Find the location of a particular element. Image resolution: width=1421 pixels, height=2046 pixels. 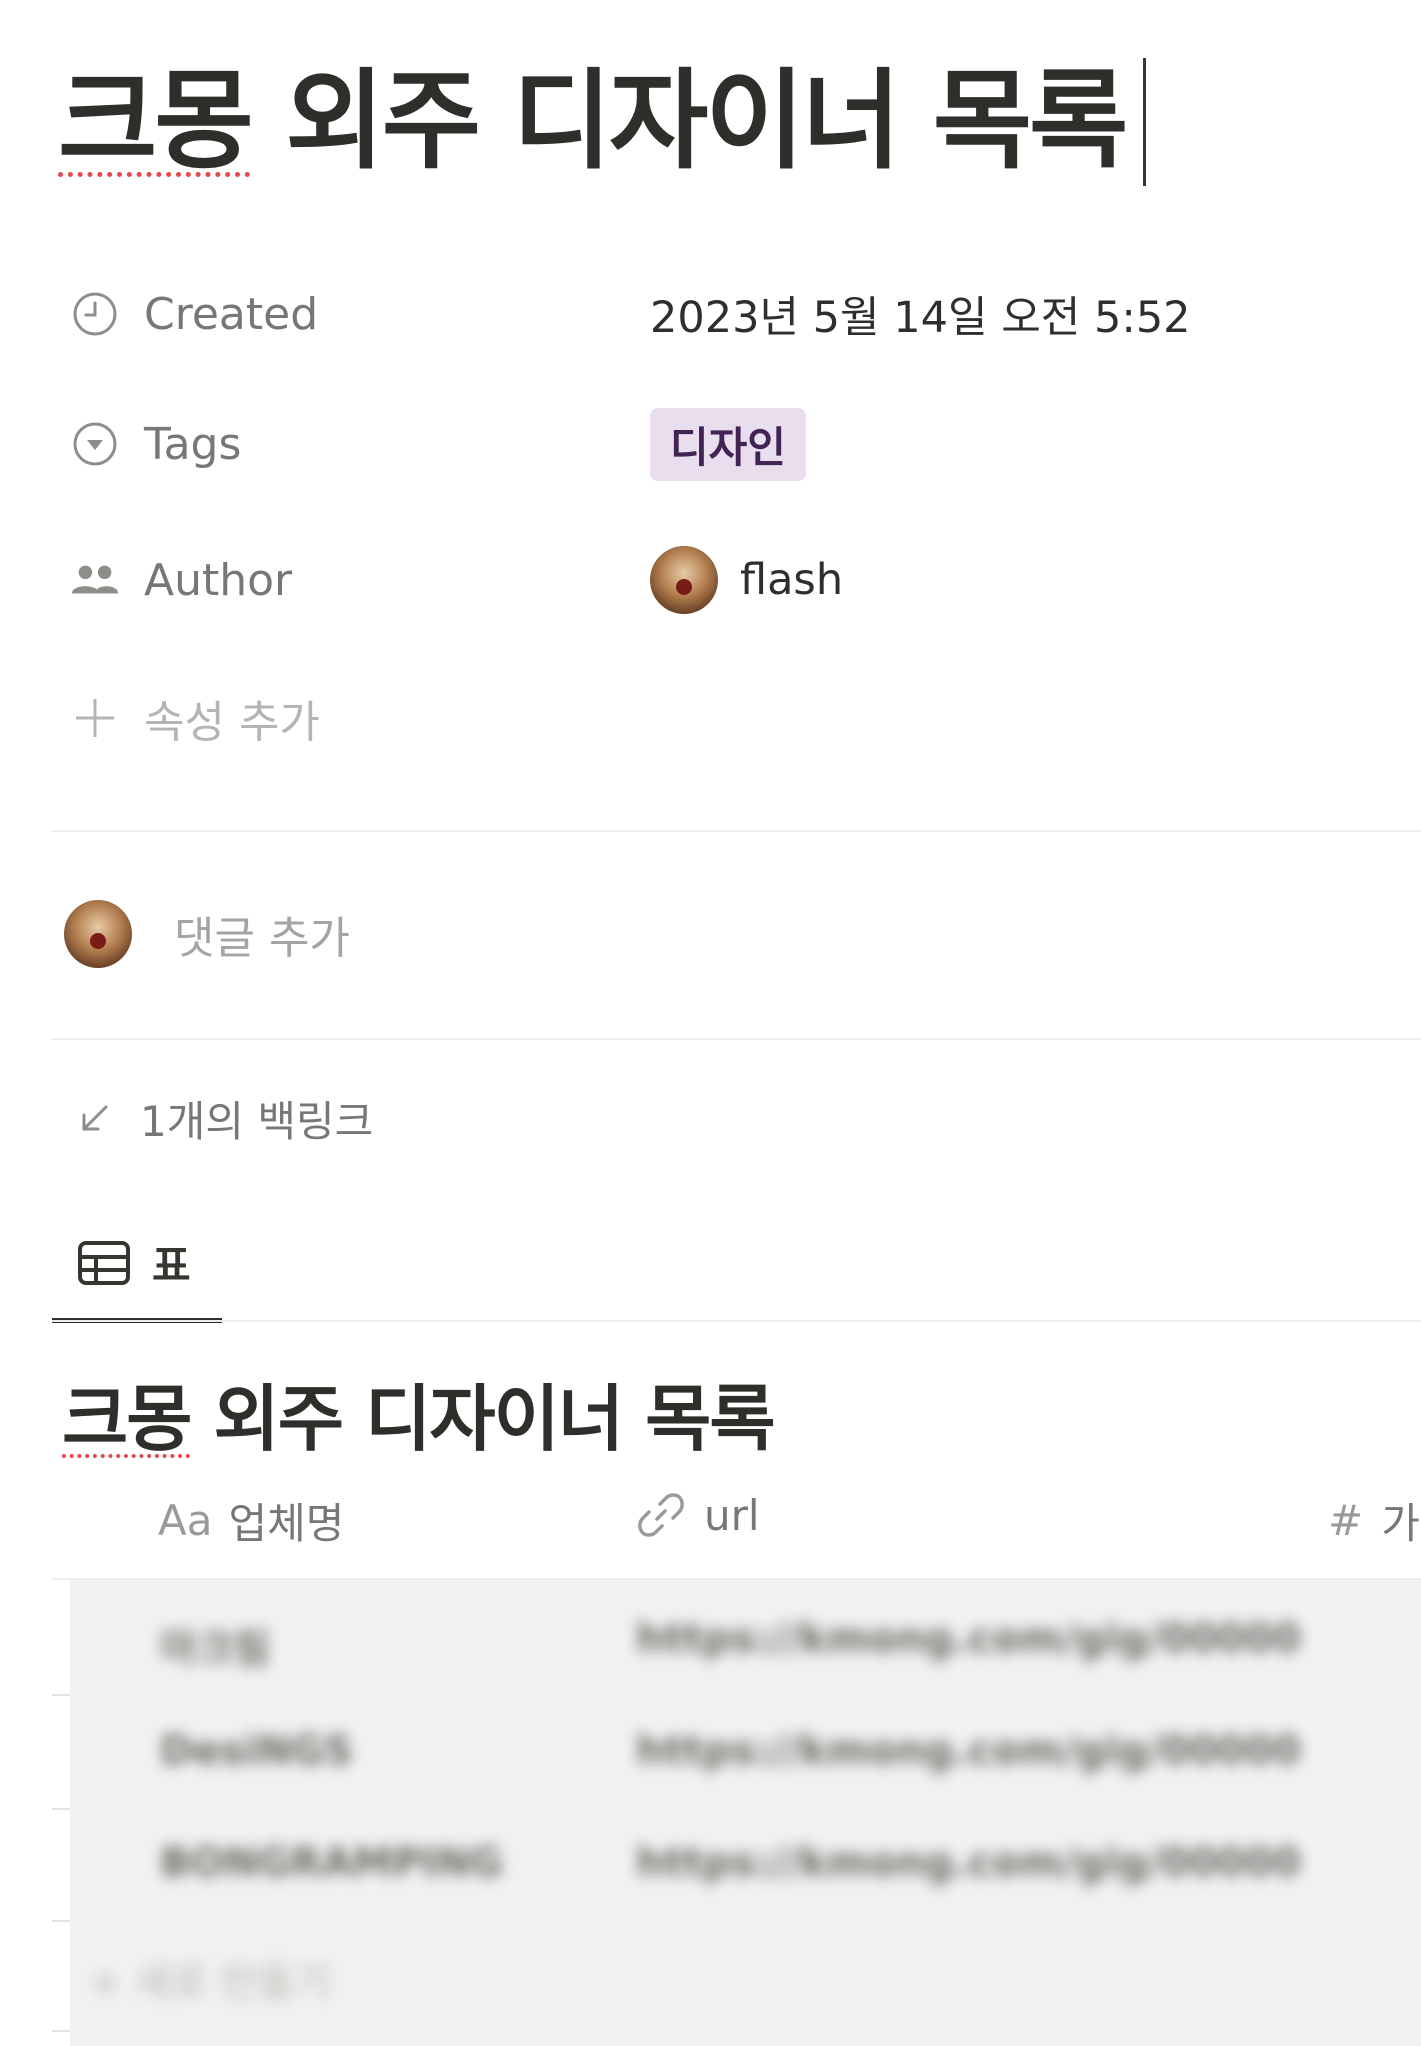

tab-label: 표 is located at coordinates (171, 1265).